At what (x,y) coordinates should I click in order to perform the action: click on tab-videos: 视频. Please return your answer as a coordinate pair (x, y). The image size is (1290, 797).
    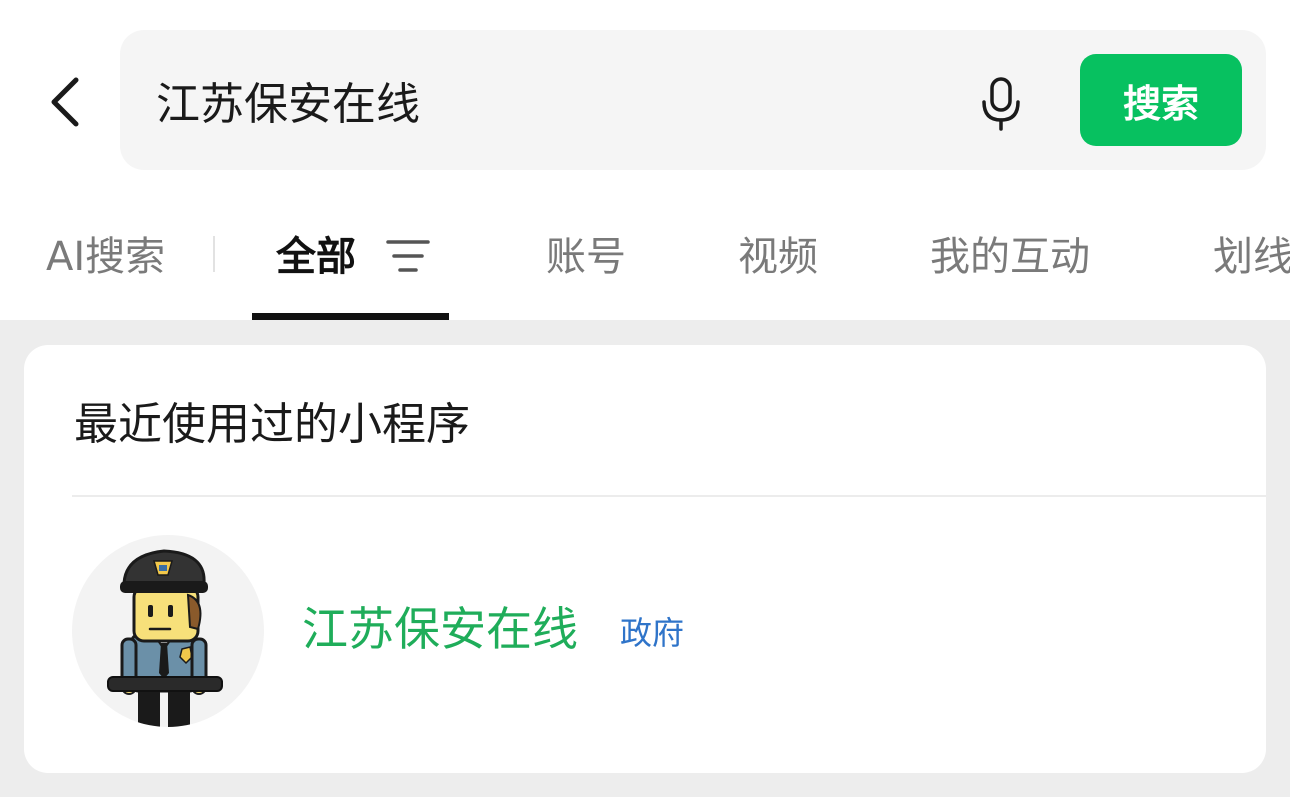
    Looking at the image, I should click on (778, 257).